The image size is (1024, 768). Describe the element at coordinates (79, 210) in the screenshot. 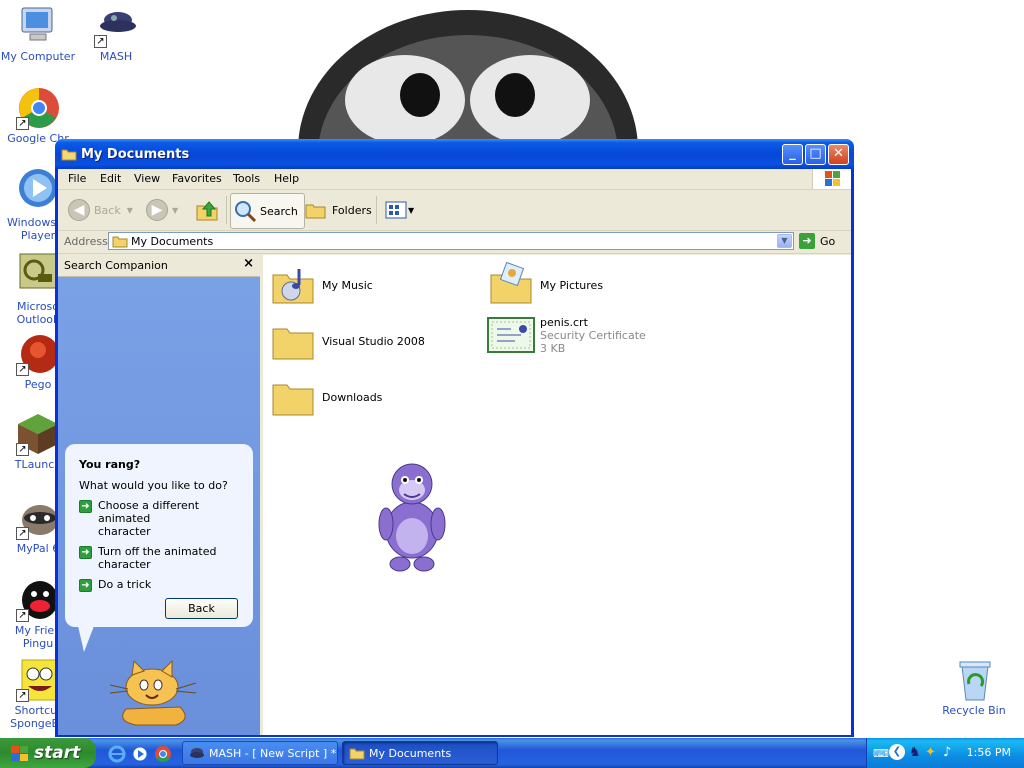

I see `back-arrow-icon: ◀` at that location.